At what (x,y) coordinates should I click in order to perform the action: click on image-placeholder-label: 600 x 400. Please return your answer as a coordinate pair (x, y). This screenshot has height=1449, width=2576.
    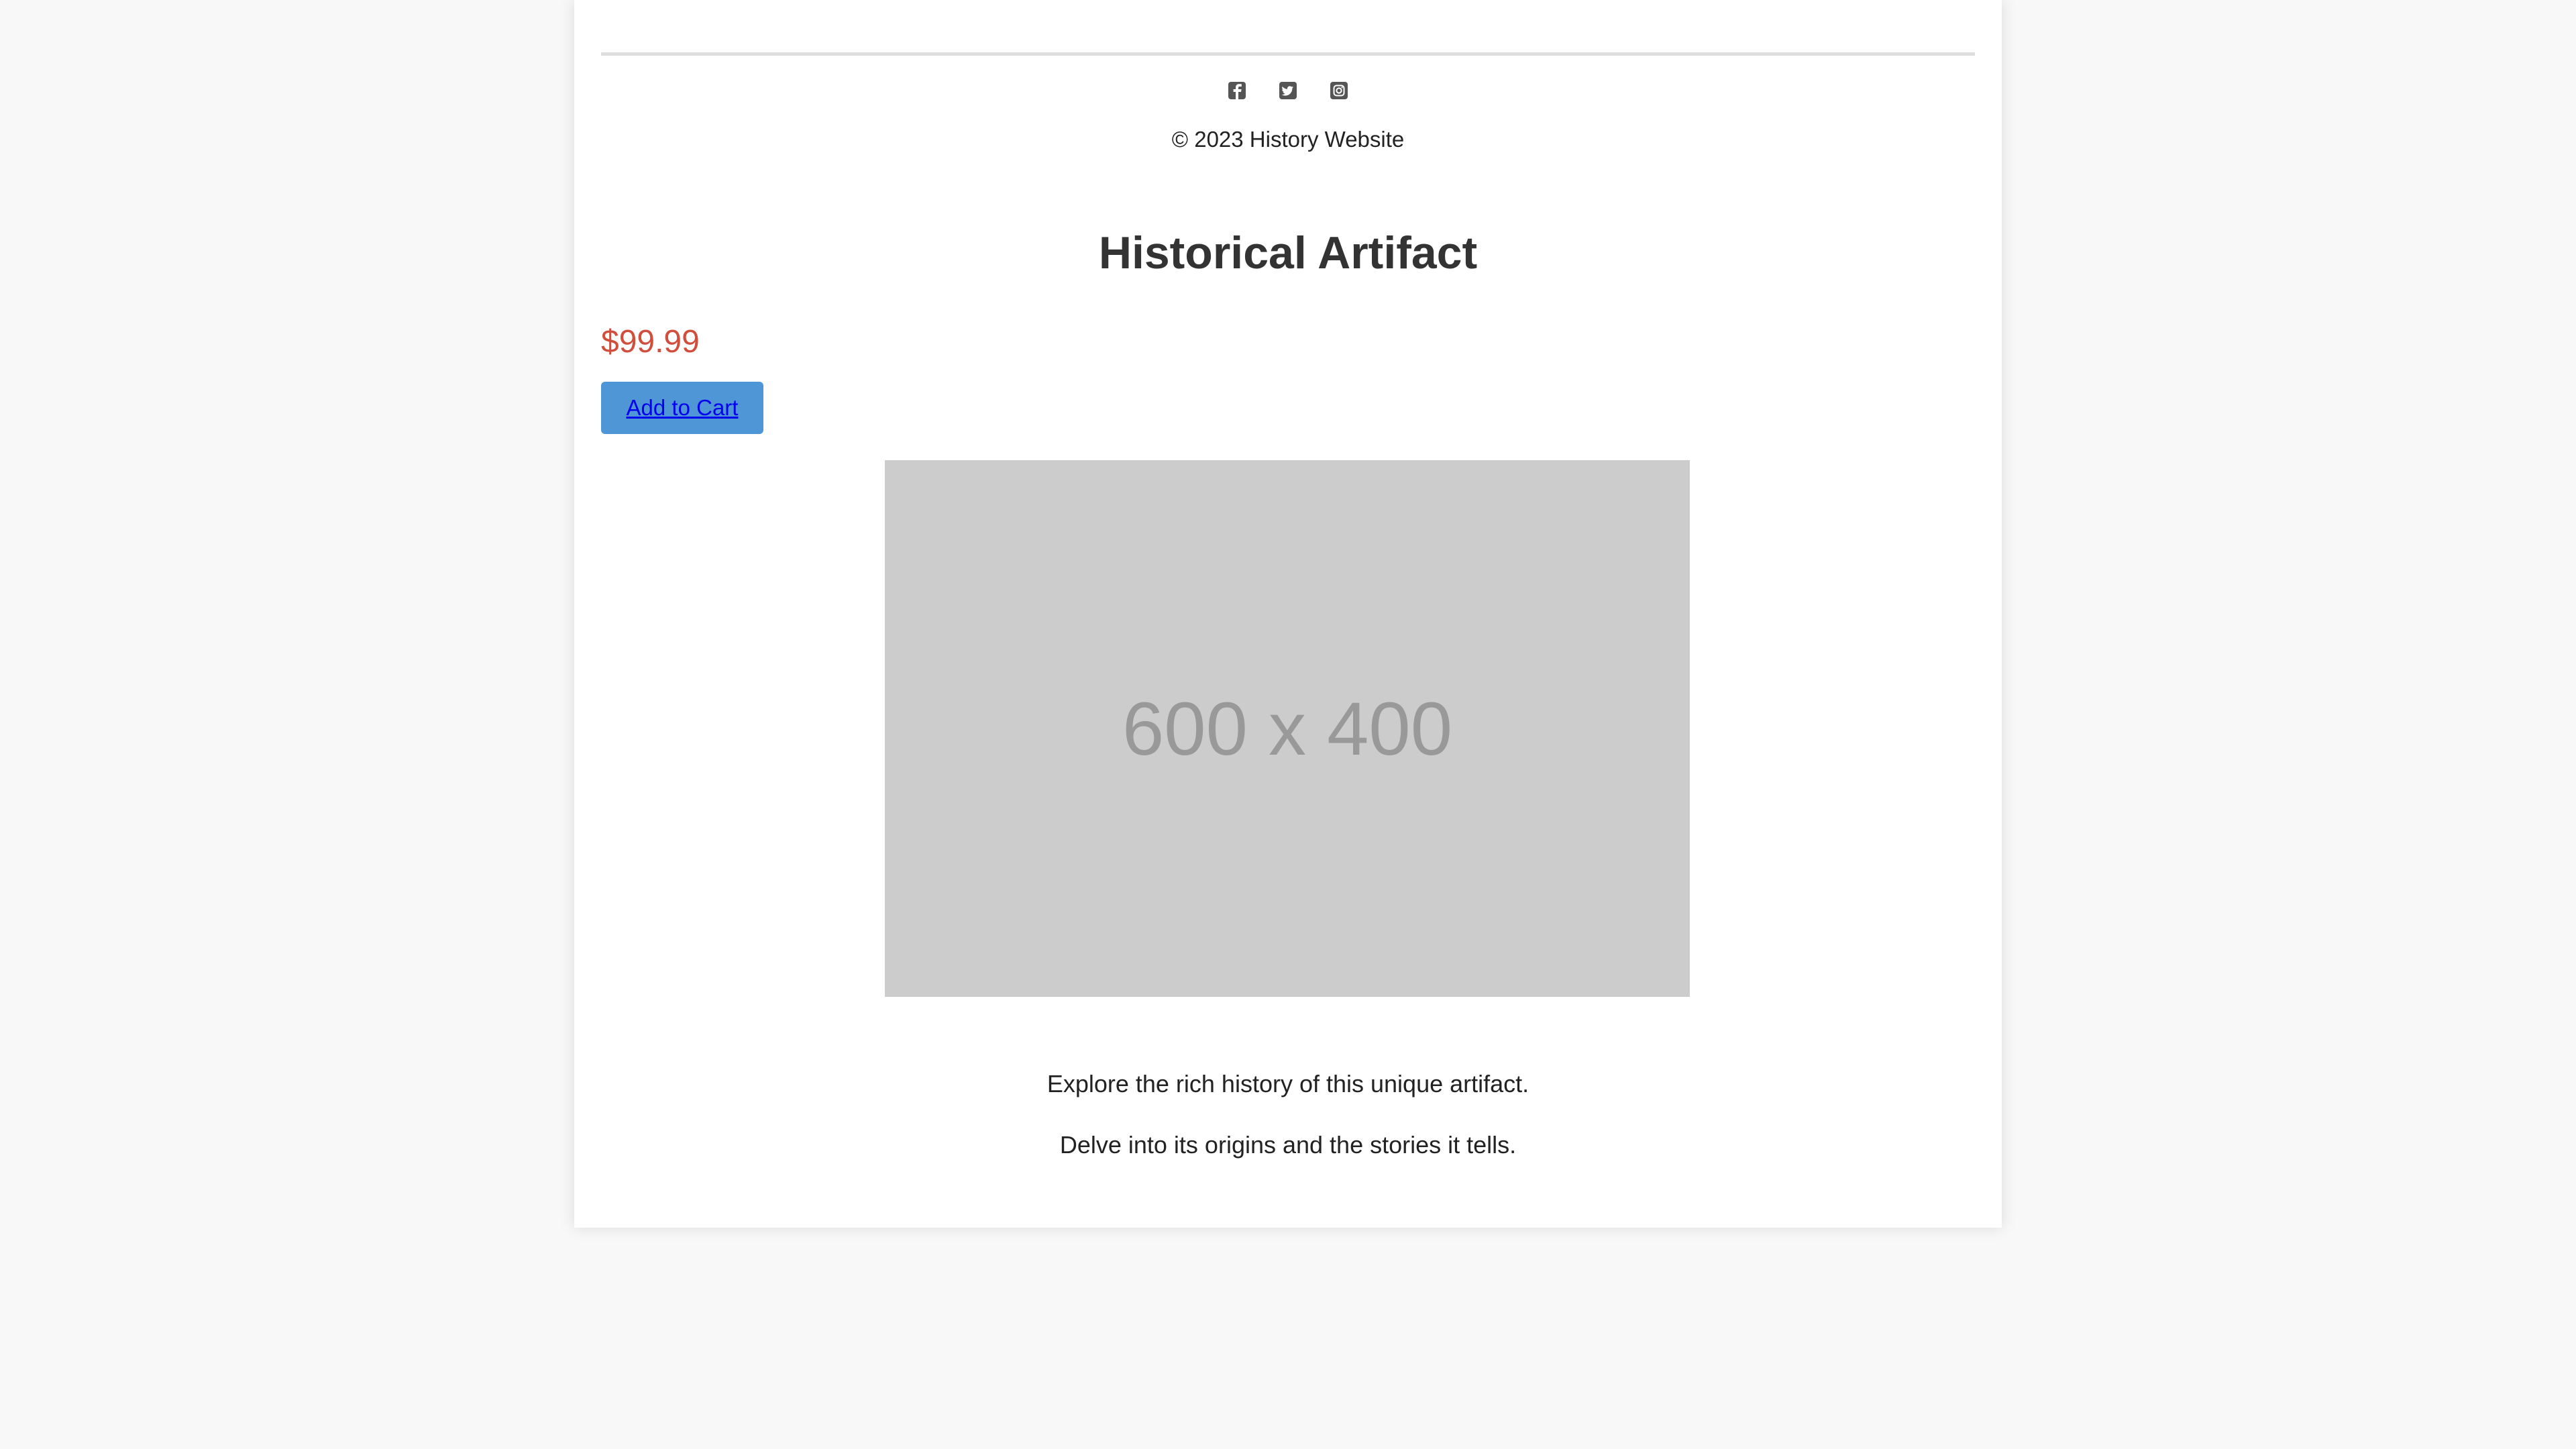
    Looking at the image, I should click on (1287, 728).